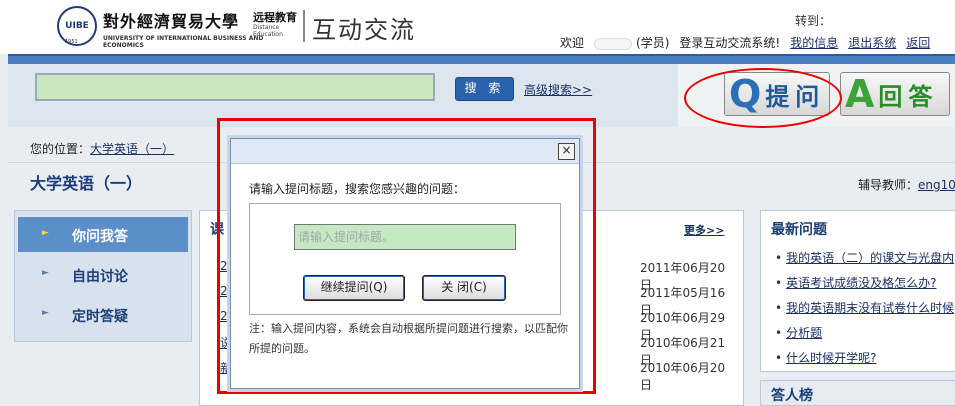  I want to click on search-input, so click(235, 87).